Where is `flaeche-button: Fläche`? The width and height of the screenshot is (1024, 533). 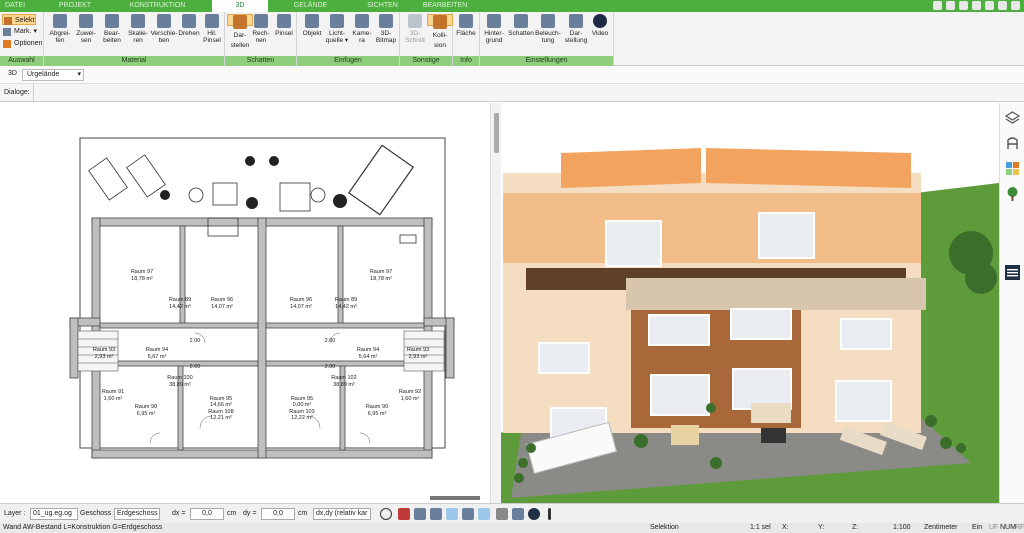
flaeche-button: Fläche is located at coordinates (466, 34).